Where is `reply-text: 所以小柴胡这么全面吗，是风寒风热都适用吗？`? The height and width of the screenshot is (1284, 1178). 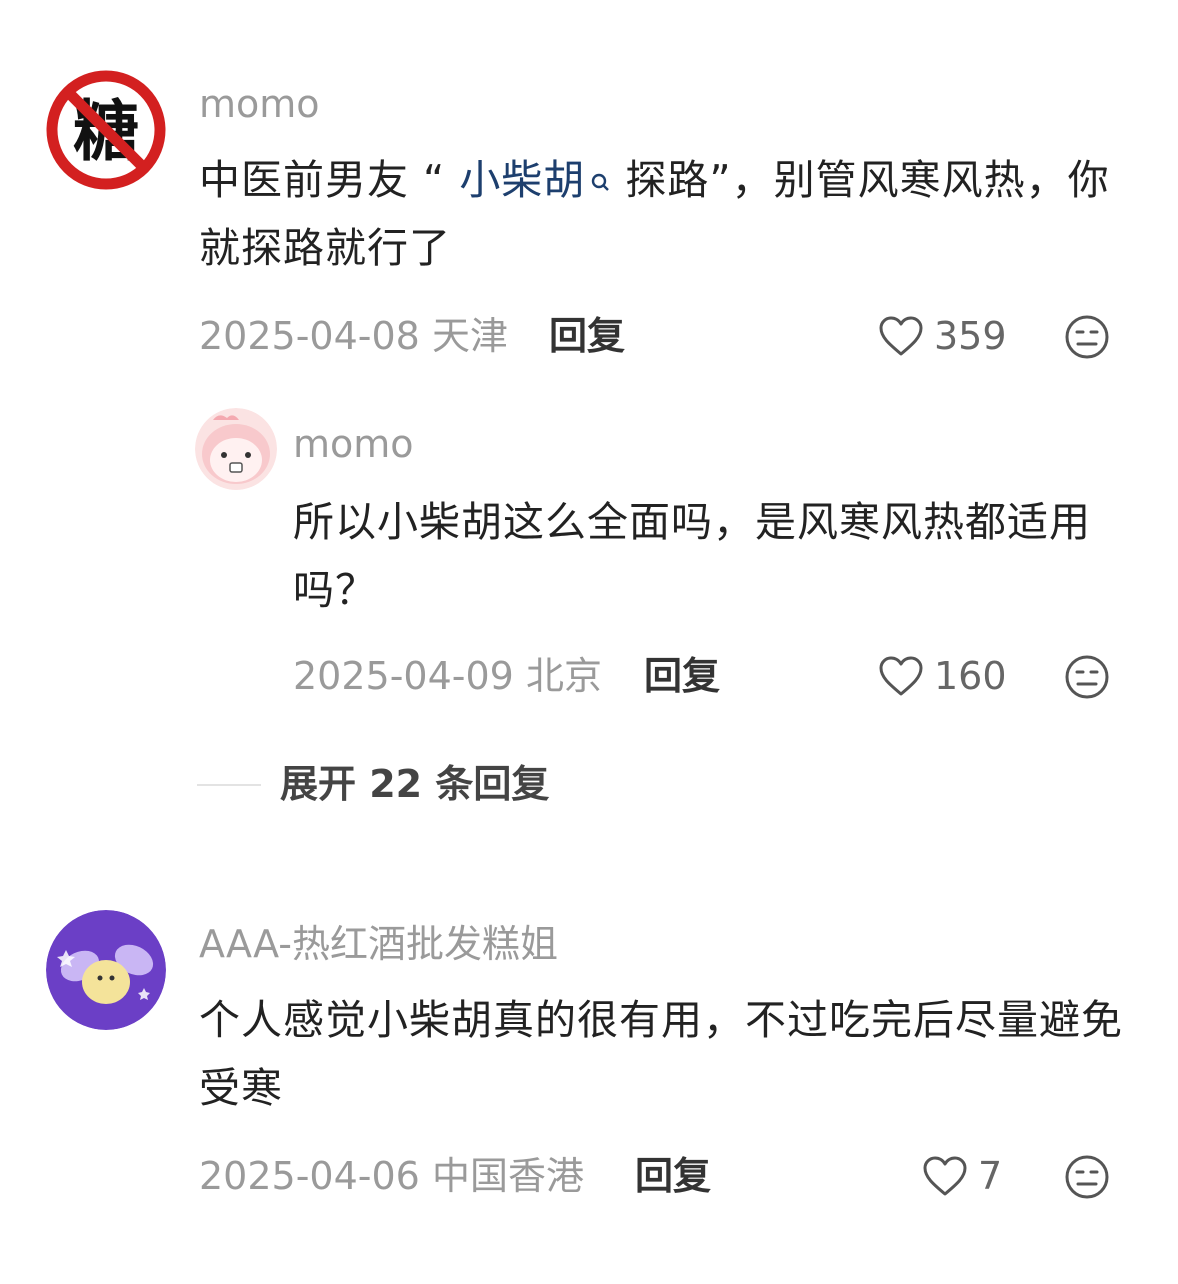 reply-text: 所以小柴胡这么全面吗，是风寒风热都适用吗？ is located at coordinates (692, 556).